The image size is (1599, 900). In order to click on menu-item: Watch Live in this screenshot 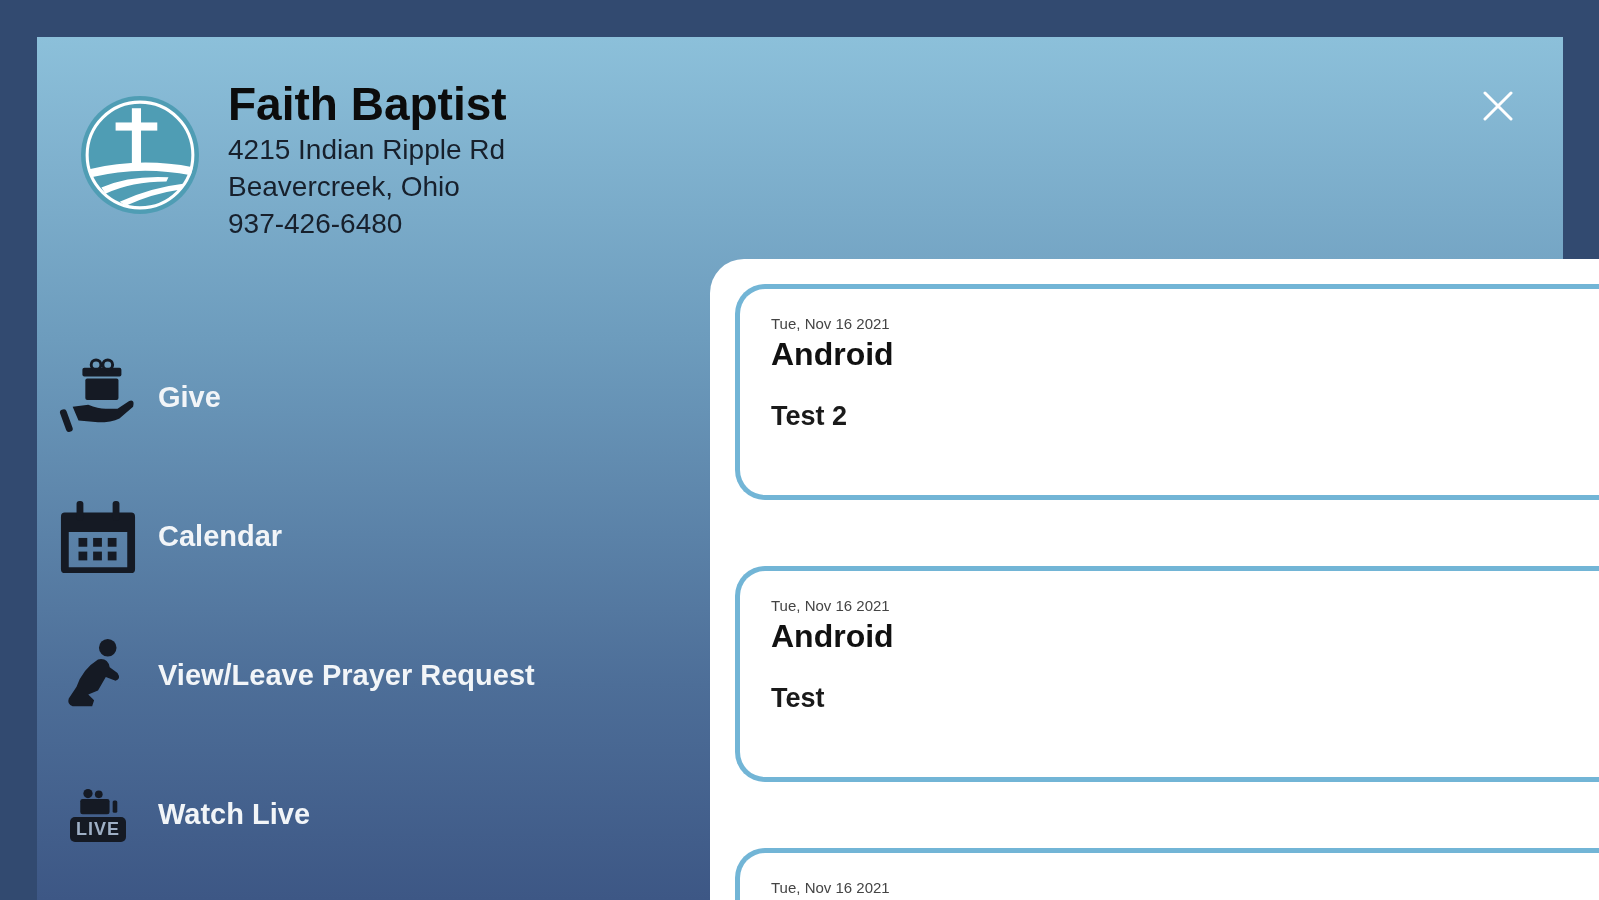, I will do `click(234, 814)`.